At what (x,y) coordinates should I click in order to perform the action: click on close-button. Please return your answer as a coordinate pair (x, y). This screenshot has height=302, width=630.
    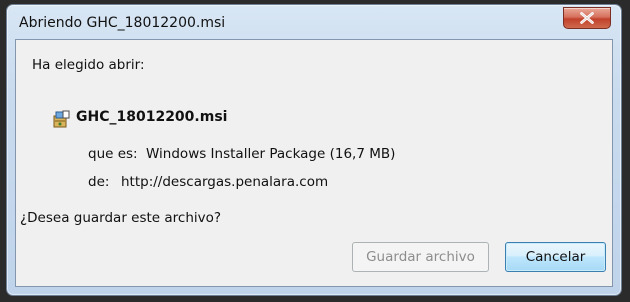
    Looking at the image, I should click on (587, 18).